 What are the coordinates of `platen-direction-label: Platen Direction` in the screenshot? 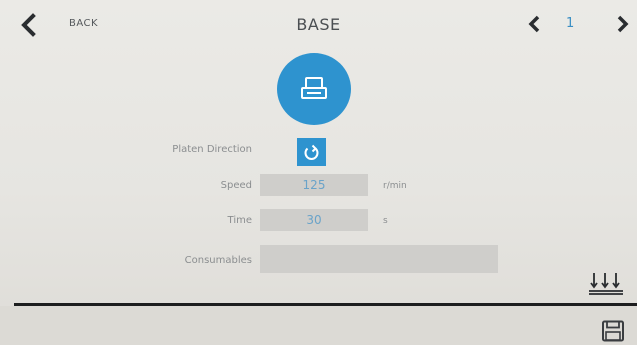 It's located at (212, 149).